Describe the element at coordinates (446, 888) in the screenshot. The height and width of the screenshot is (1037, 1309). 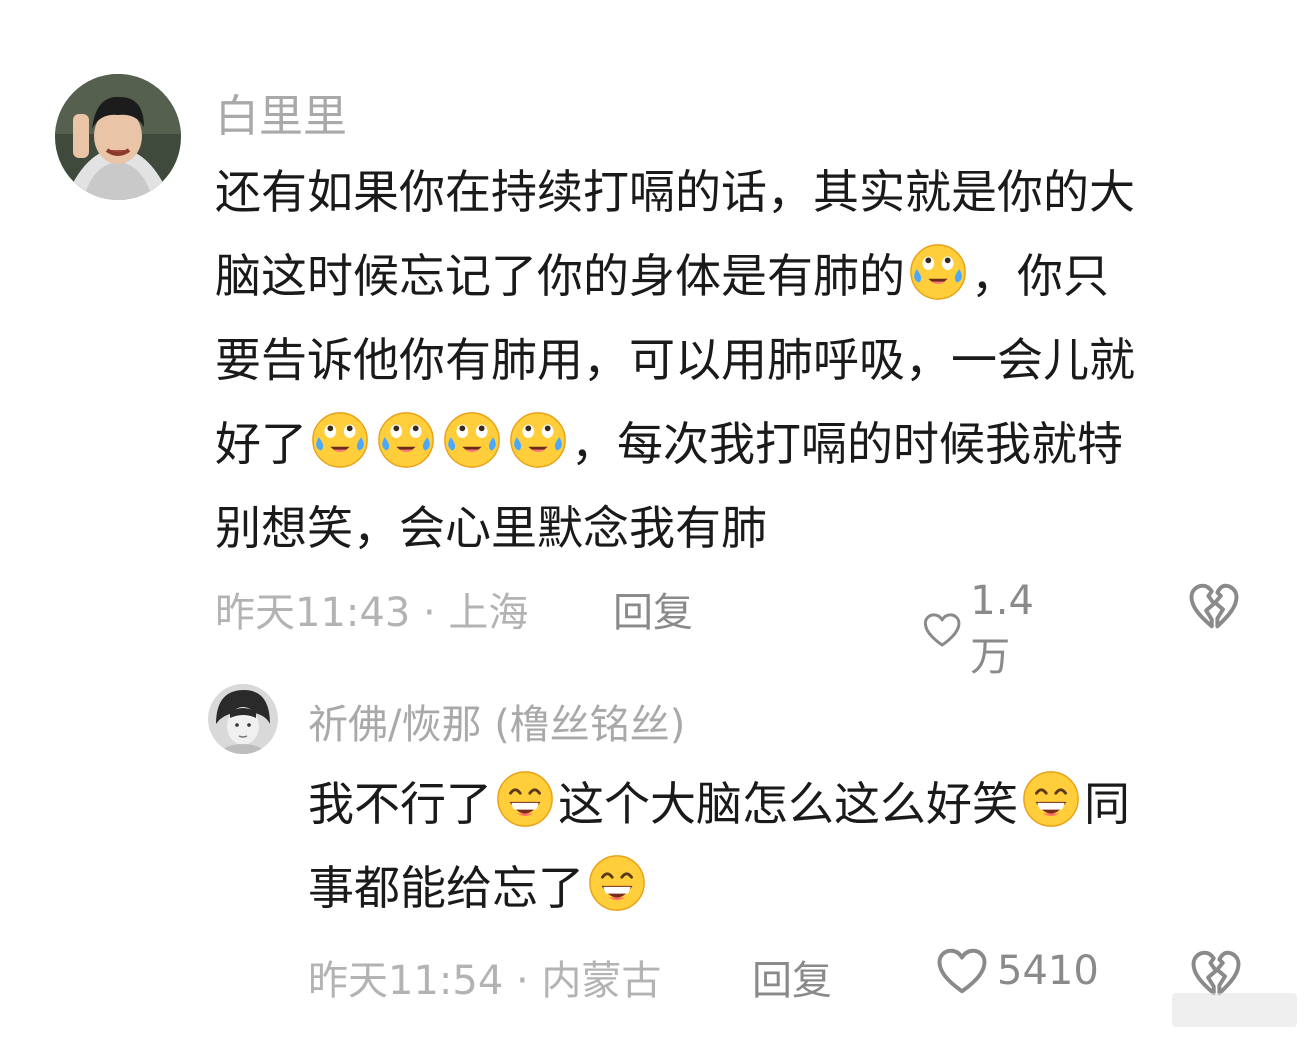
I see `comment-line-segment: 事都能给忘了` at that location.